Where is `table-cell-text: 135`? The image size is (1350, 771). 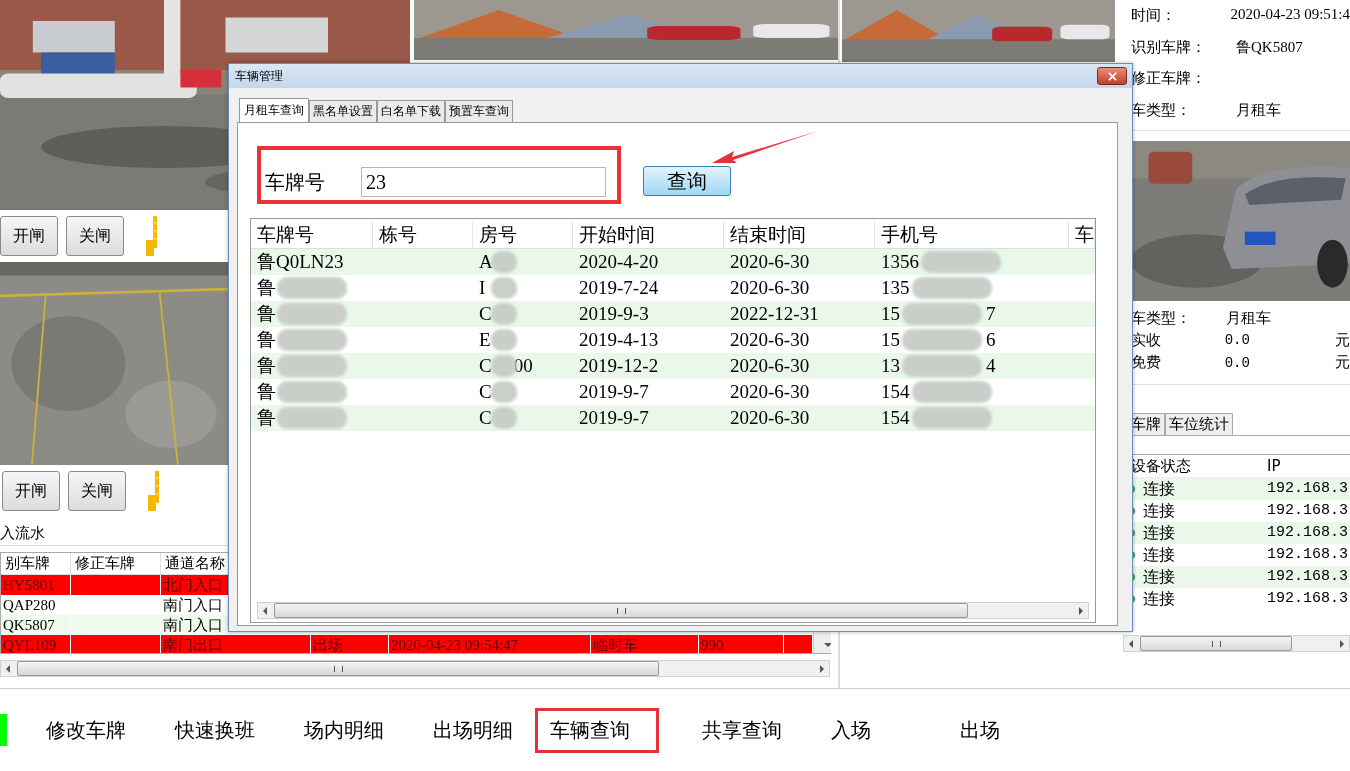 table-cell-text: 135 is located at coordinates (895, 288).